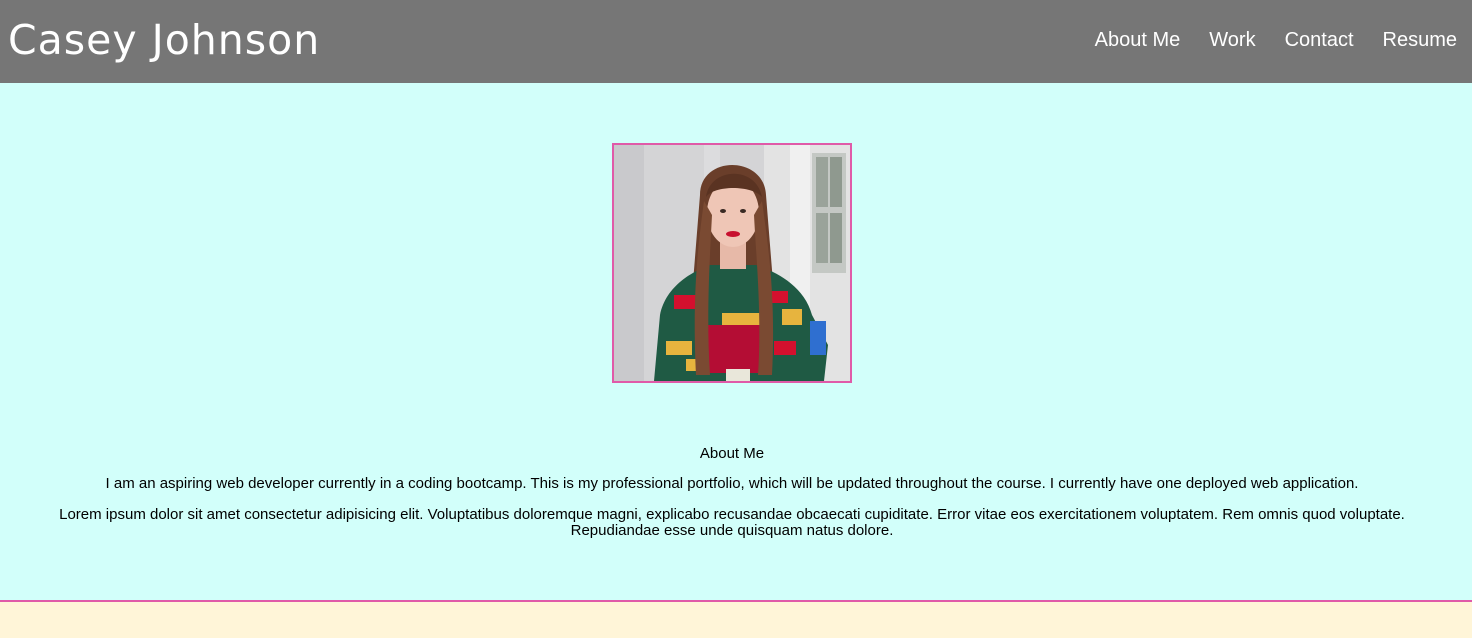  What do you see at coordinates (1232, 40) in the screenshot?
I see `nav-work: Work` at bounding box center [1232, 40].